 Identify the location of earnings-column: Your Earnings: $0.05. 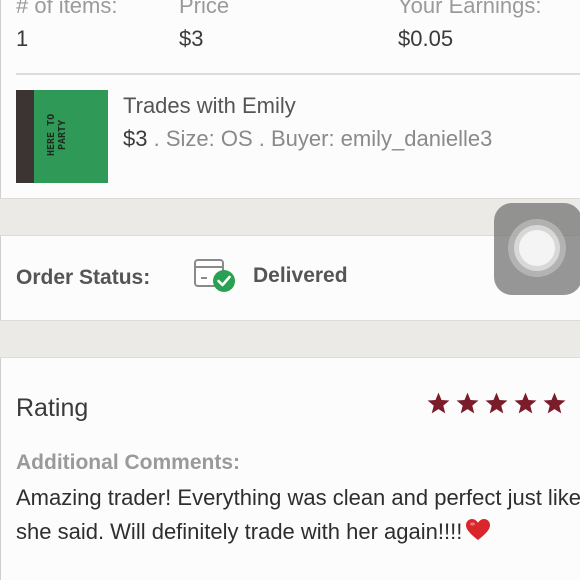
(470, 26).